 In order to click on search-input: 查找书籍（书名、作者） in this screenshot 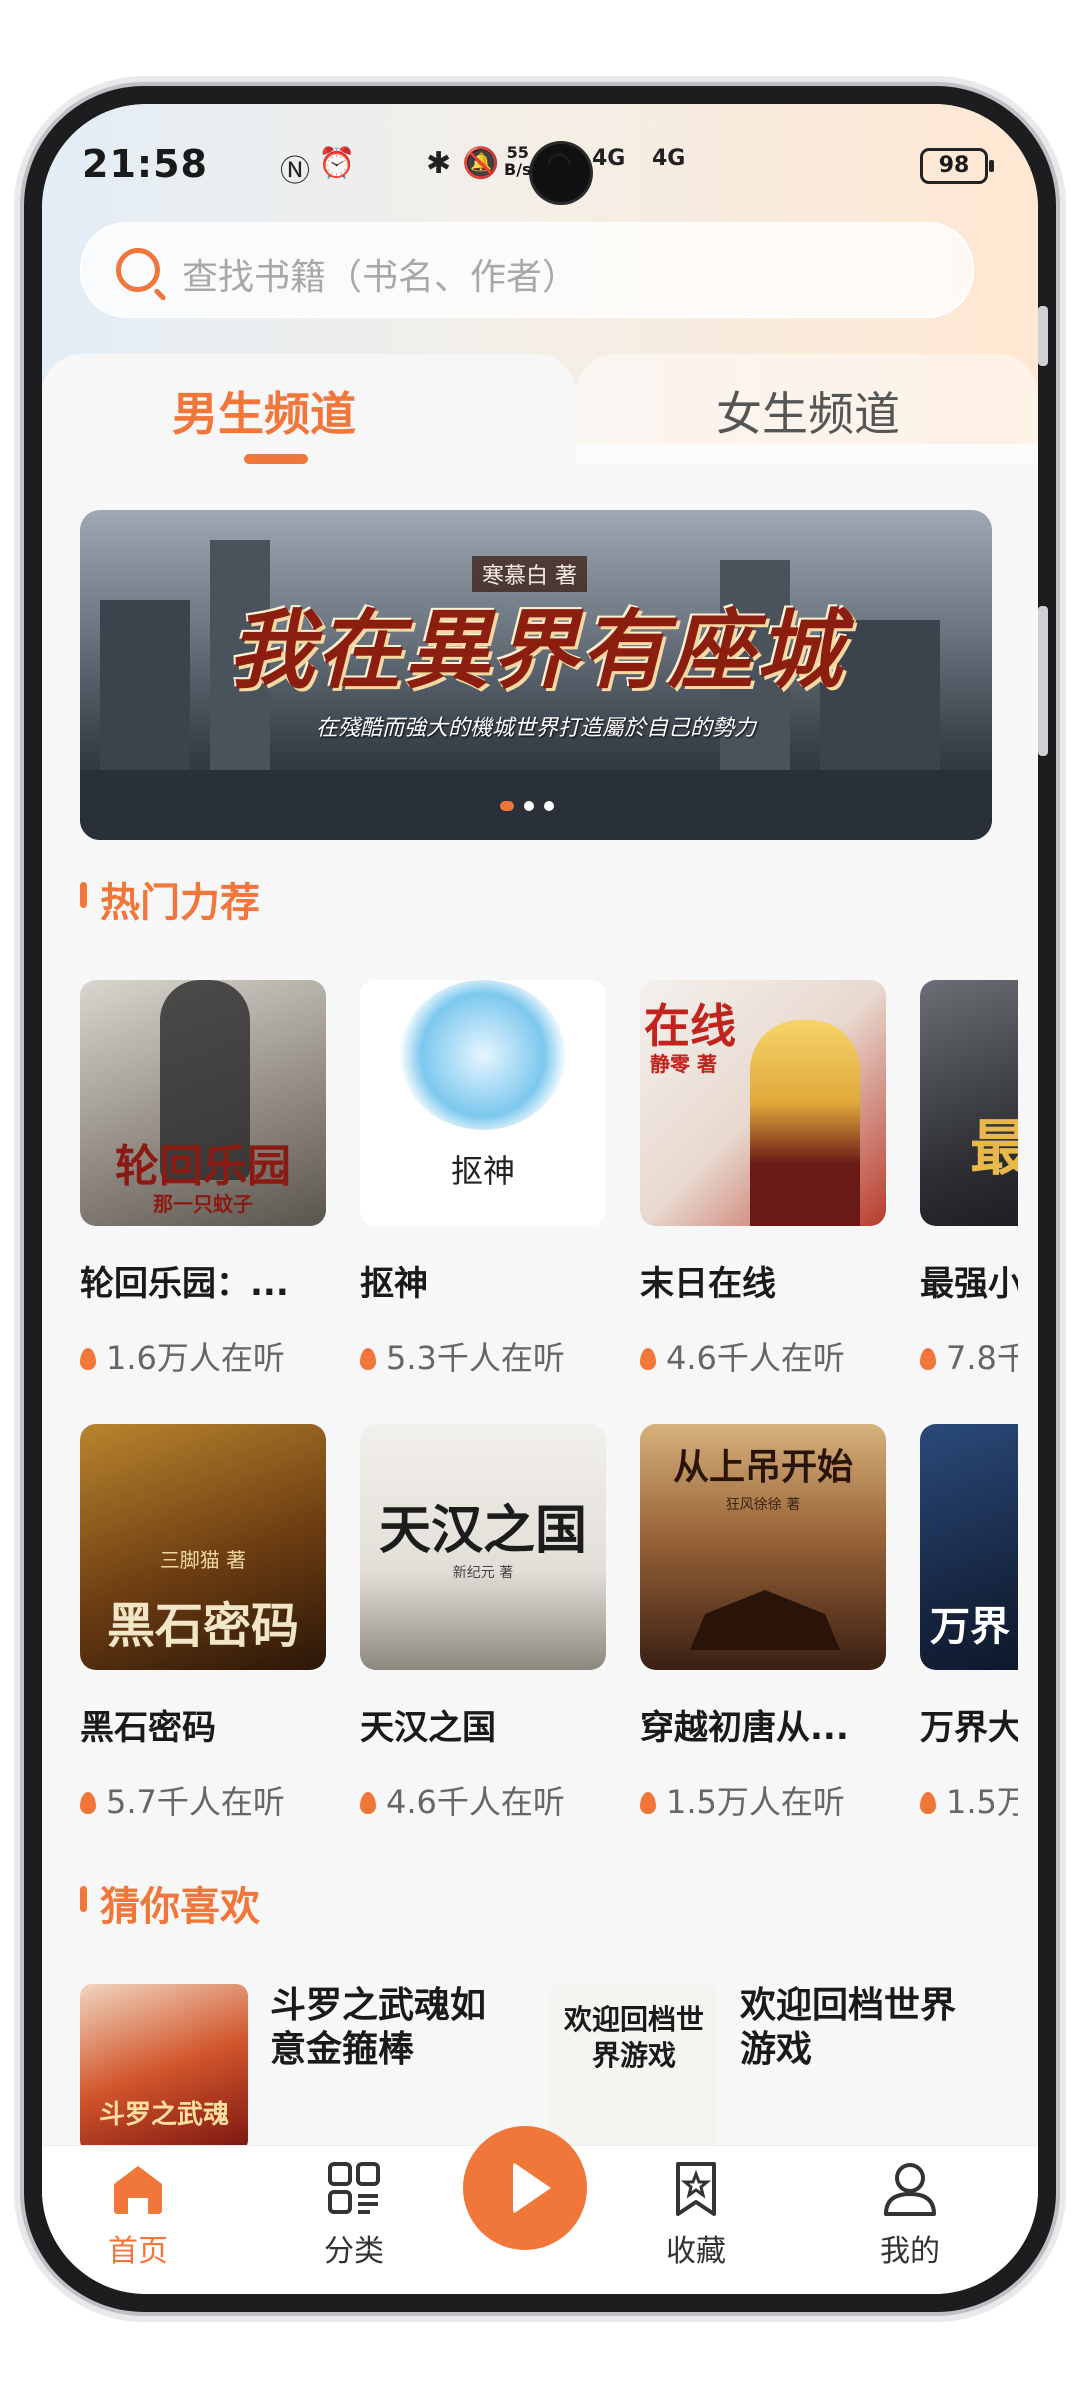, I will do `click(527, 270)`.